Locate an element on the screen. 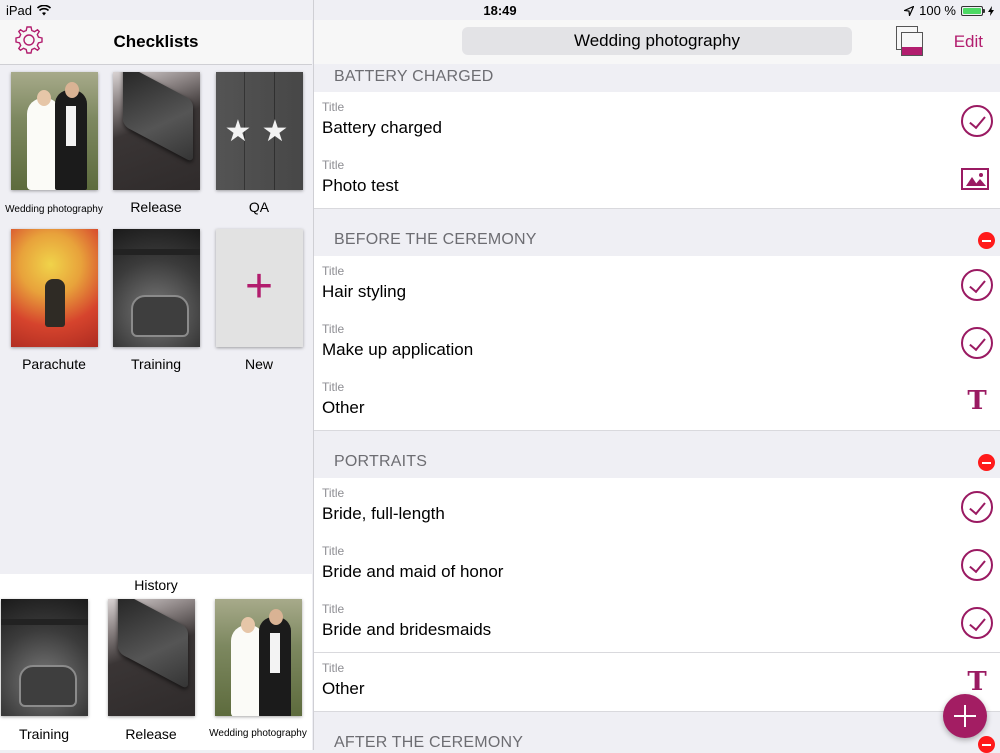 This screenshot has height=753, width=1000. checklist-label: Parachute is located at coordinates (54, 364).